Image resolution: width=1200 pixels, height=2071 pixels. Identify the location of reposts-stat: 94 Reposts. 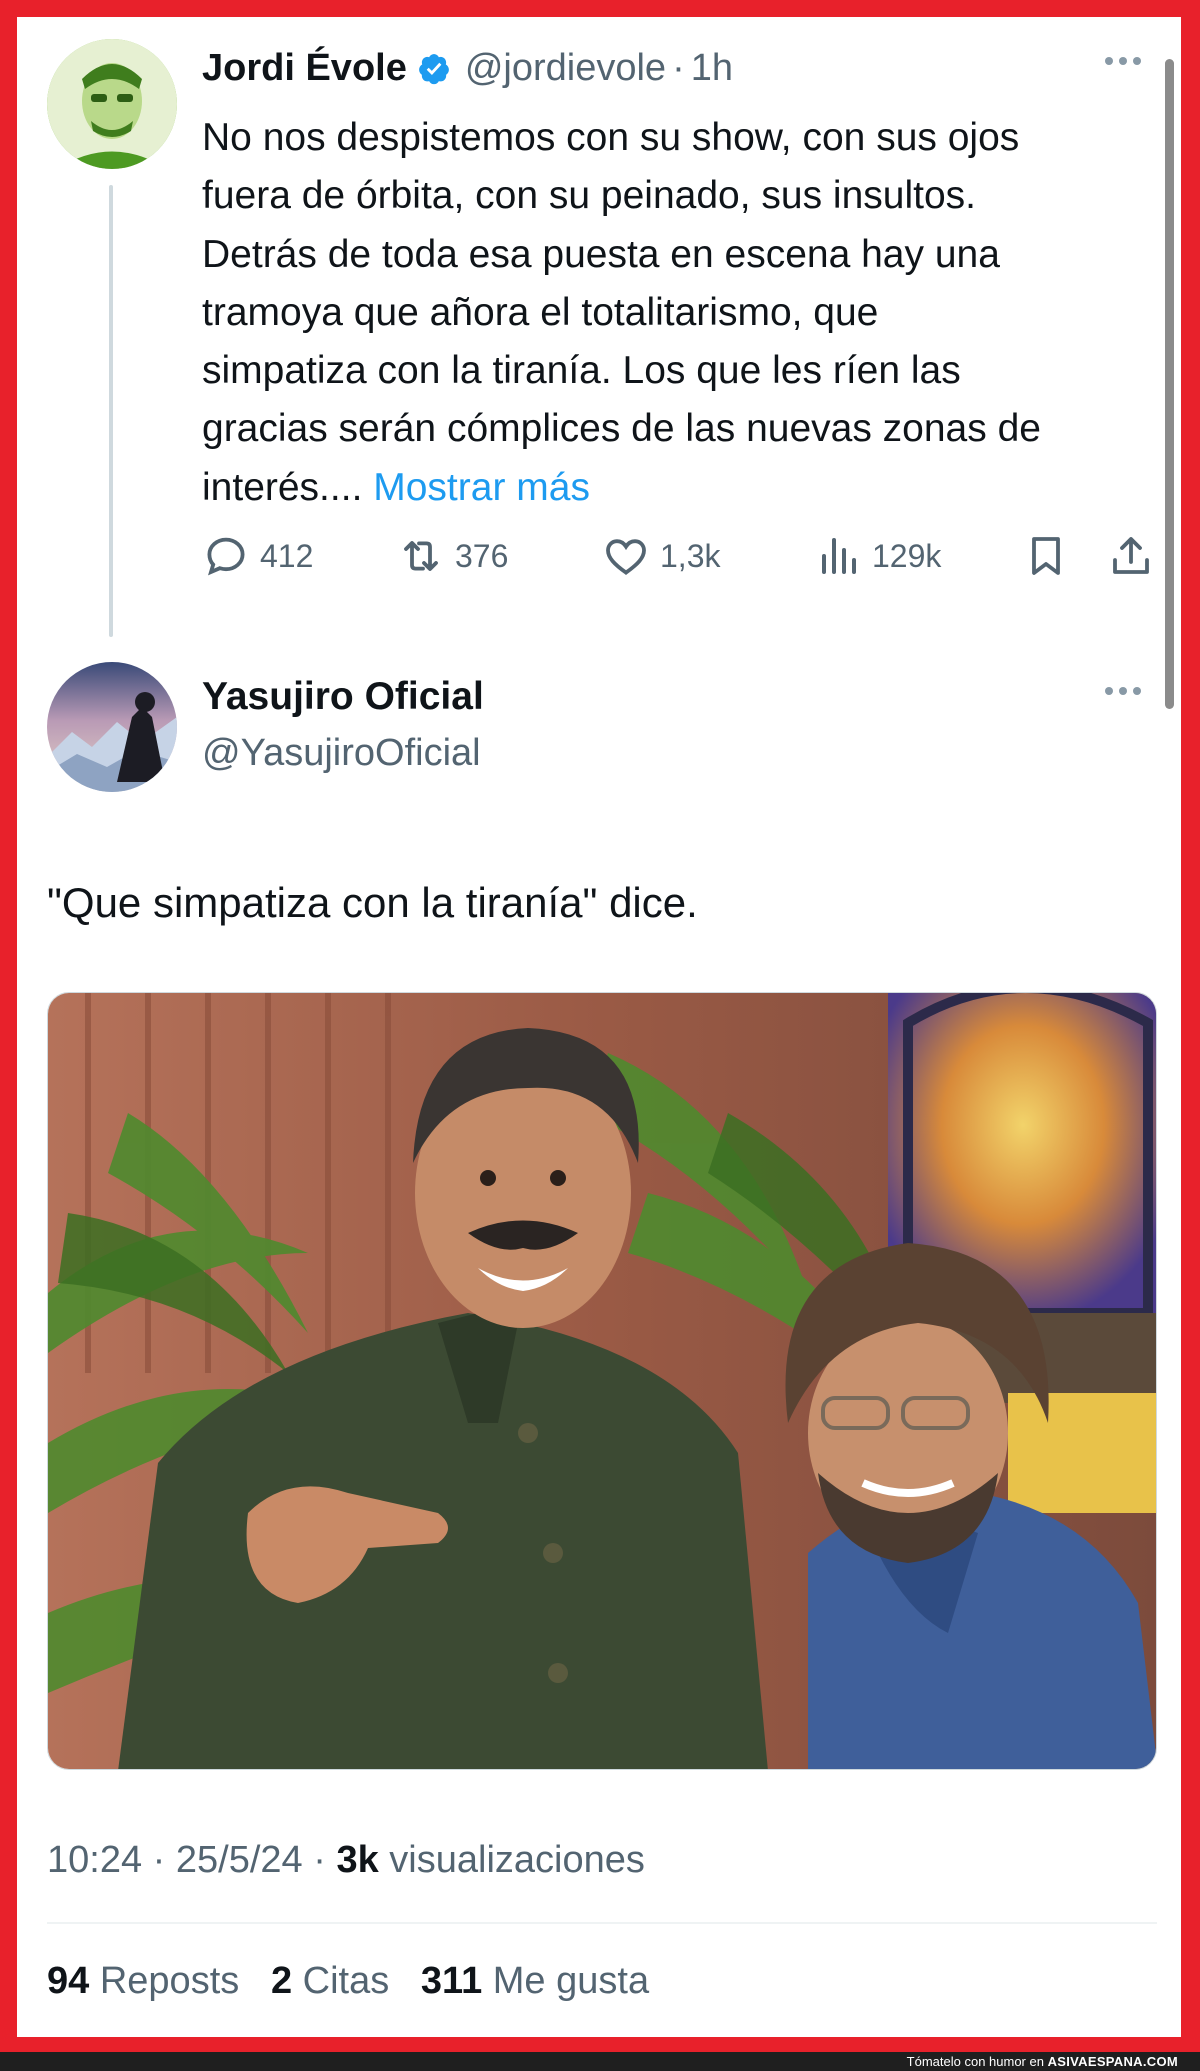
(148, 1981).